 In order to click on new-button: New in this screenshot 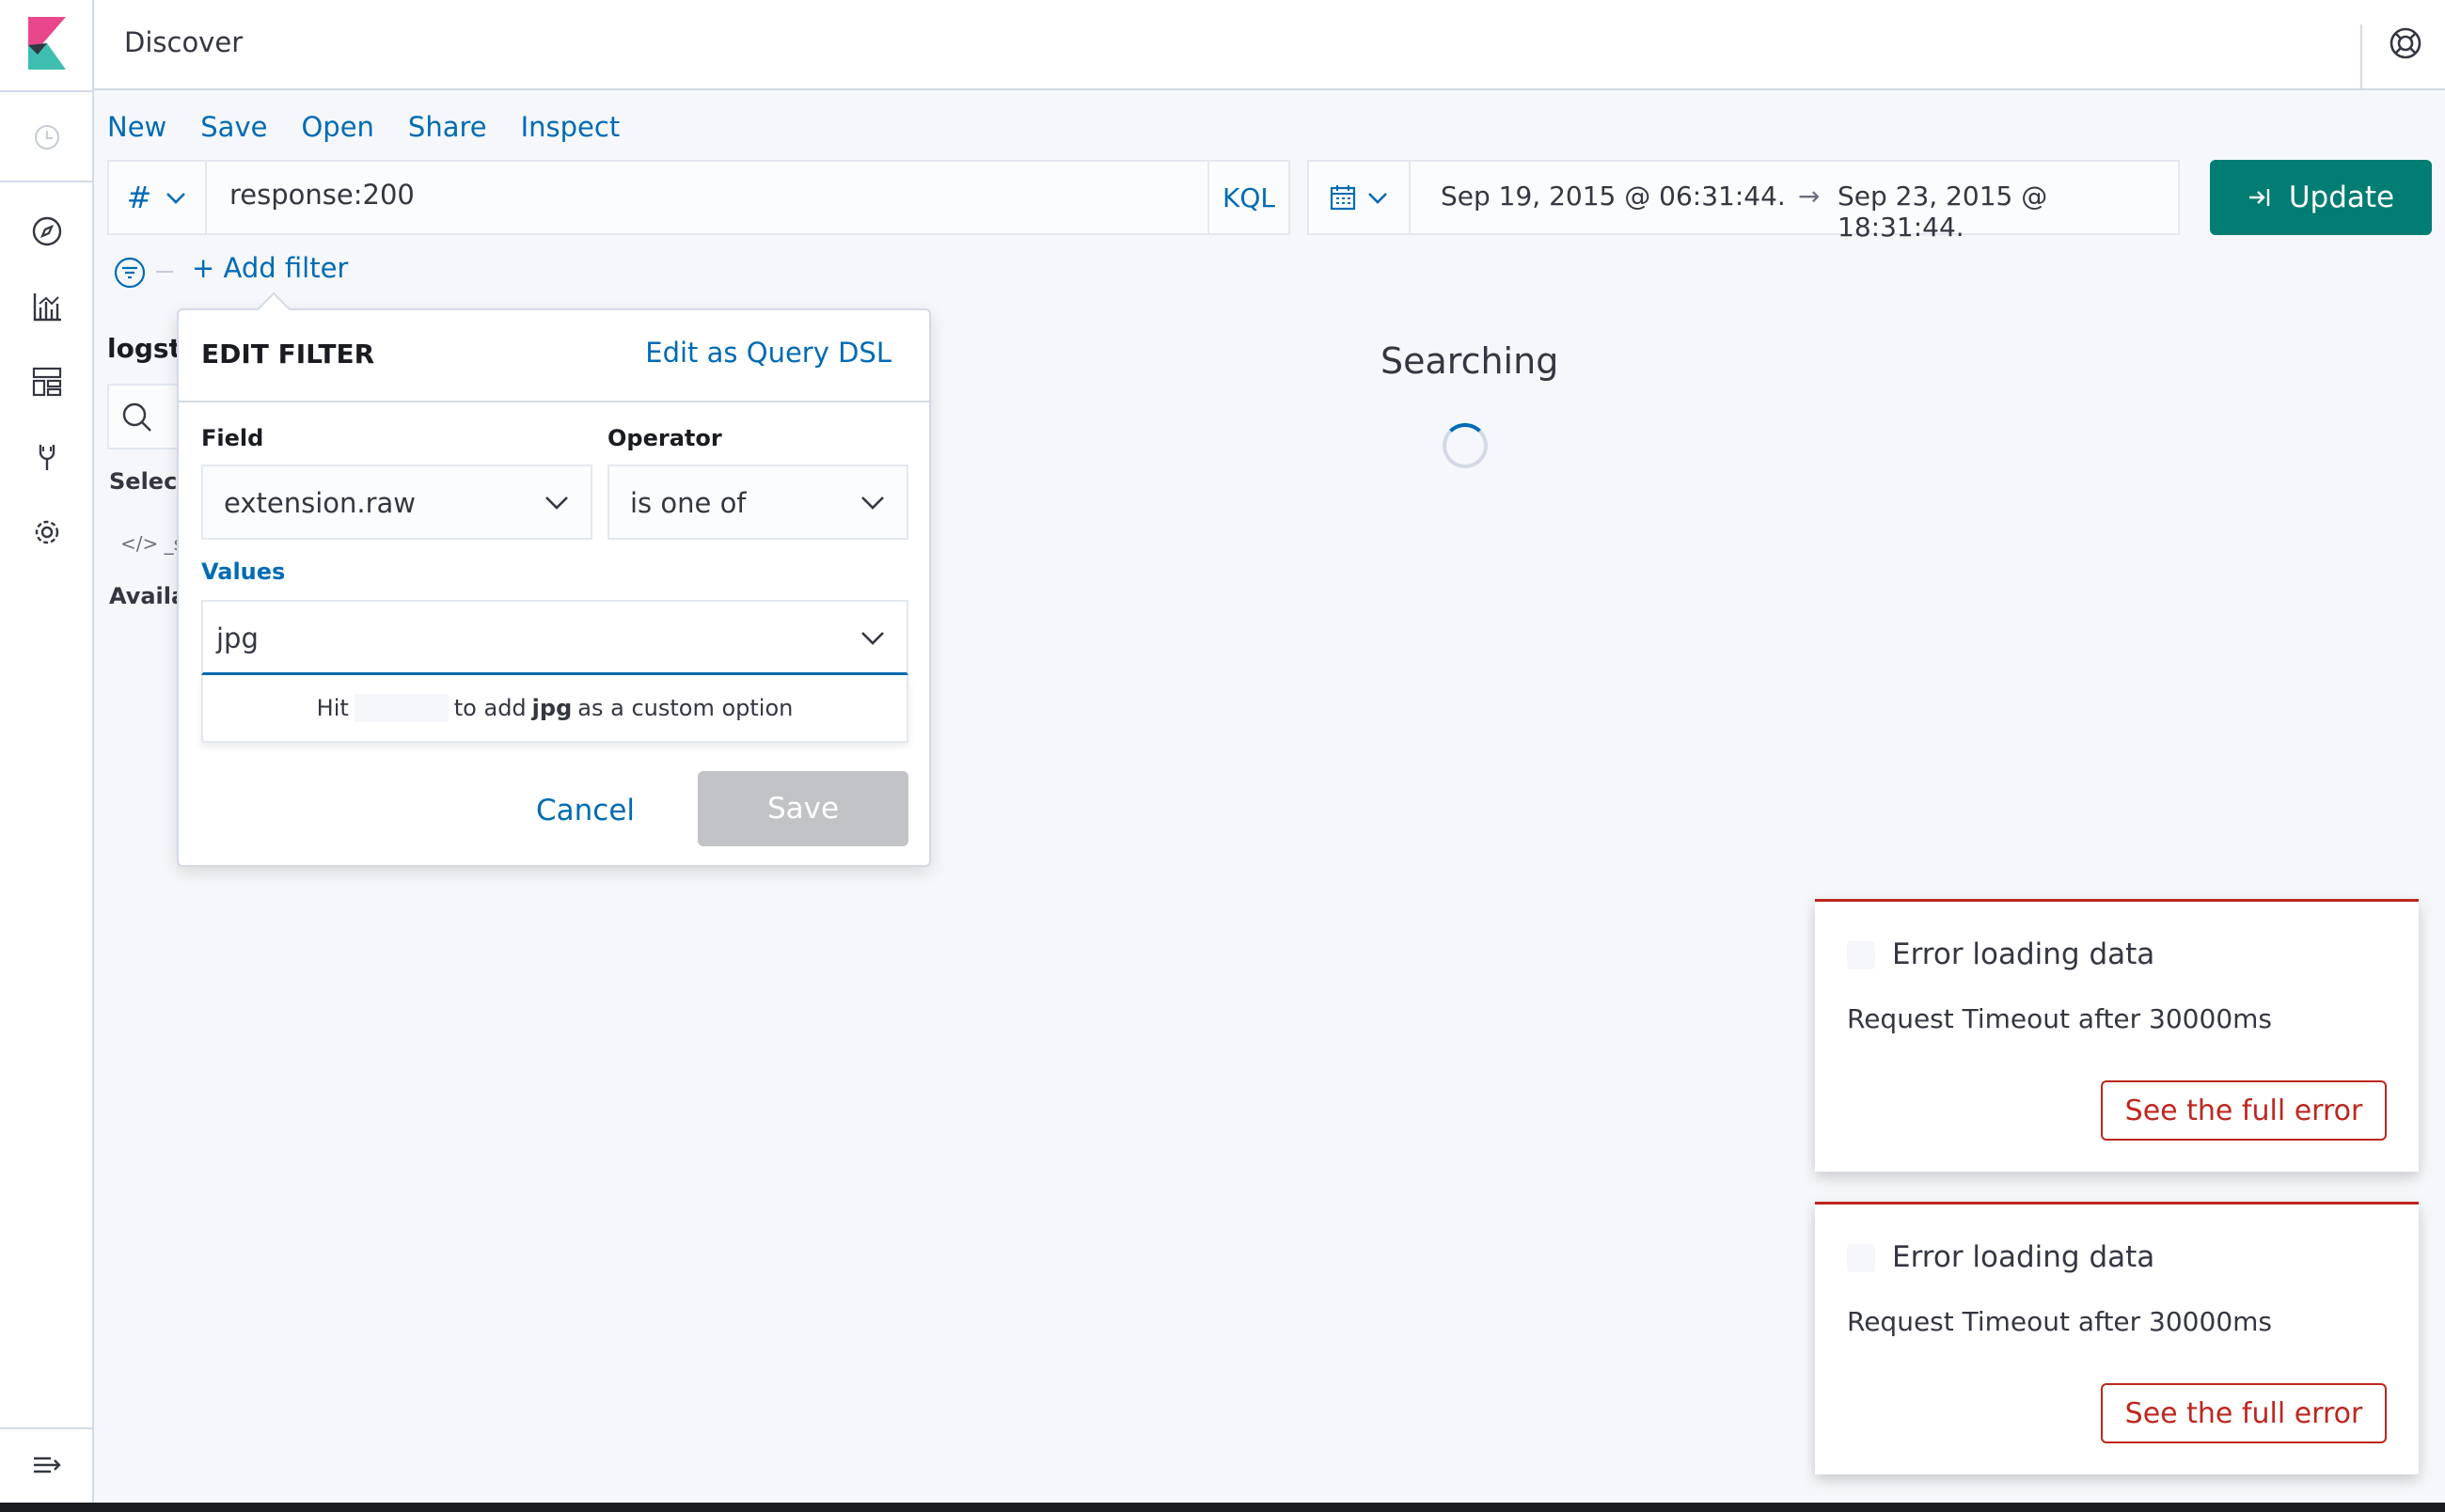, I will do `click(136, 127)`.